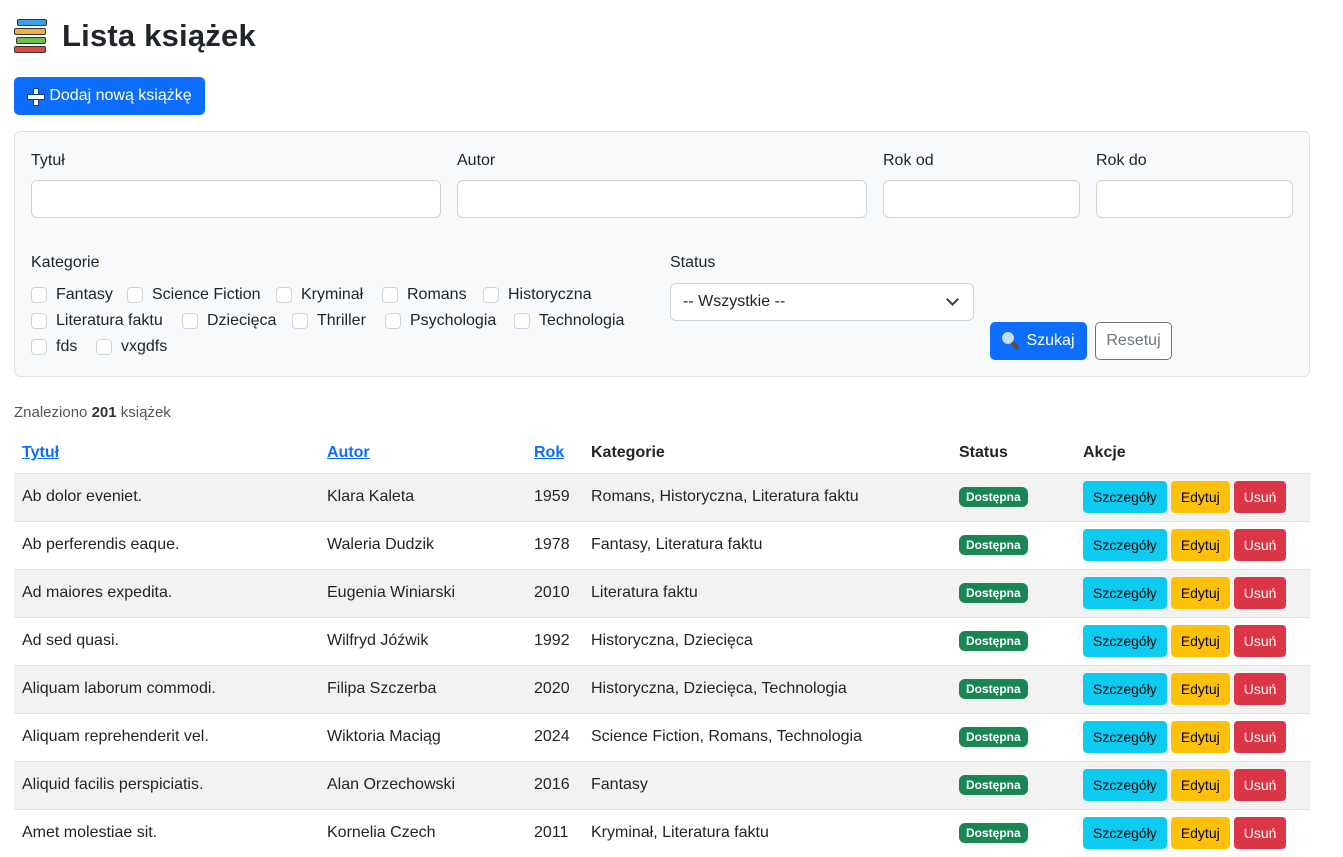  I want to click on author-filter-input, so click(662, 199).